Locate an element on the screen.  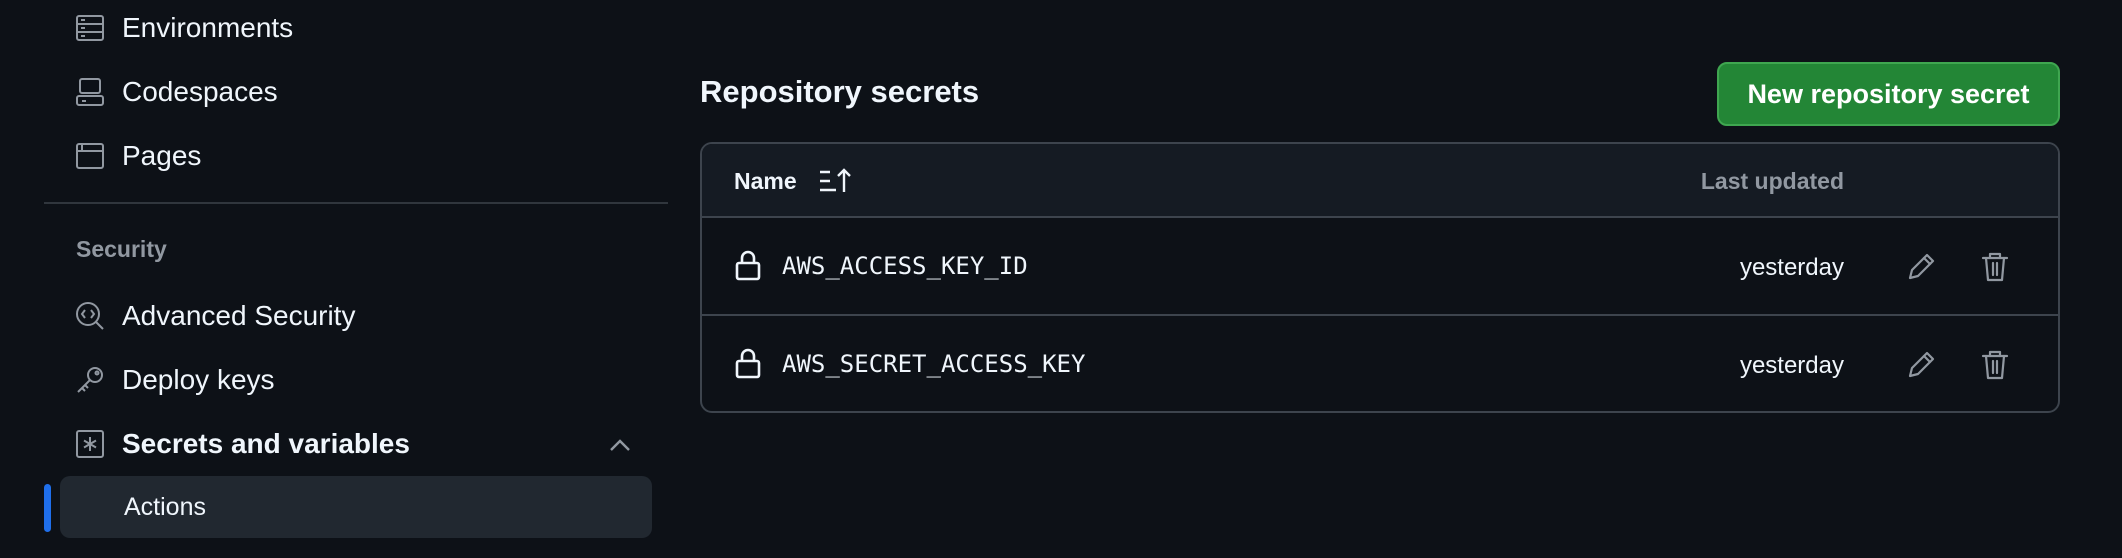
new-repository-secret-button: New repository secret is located at coordinates (1888, 94).